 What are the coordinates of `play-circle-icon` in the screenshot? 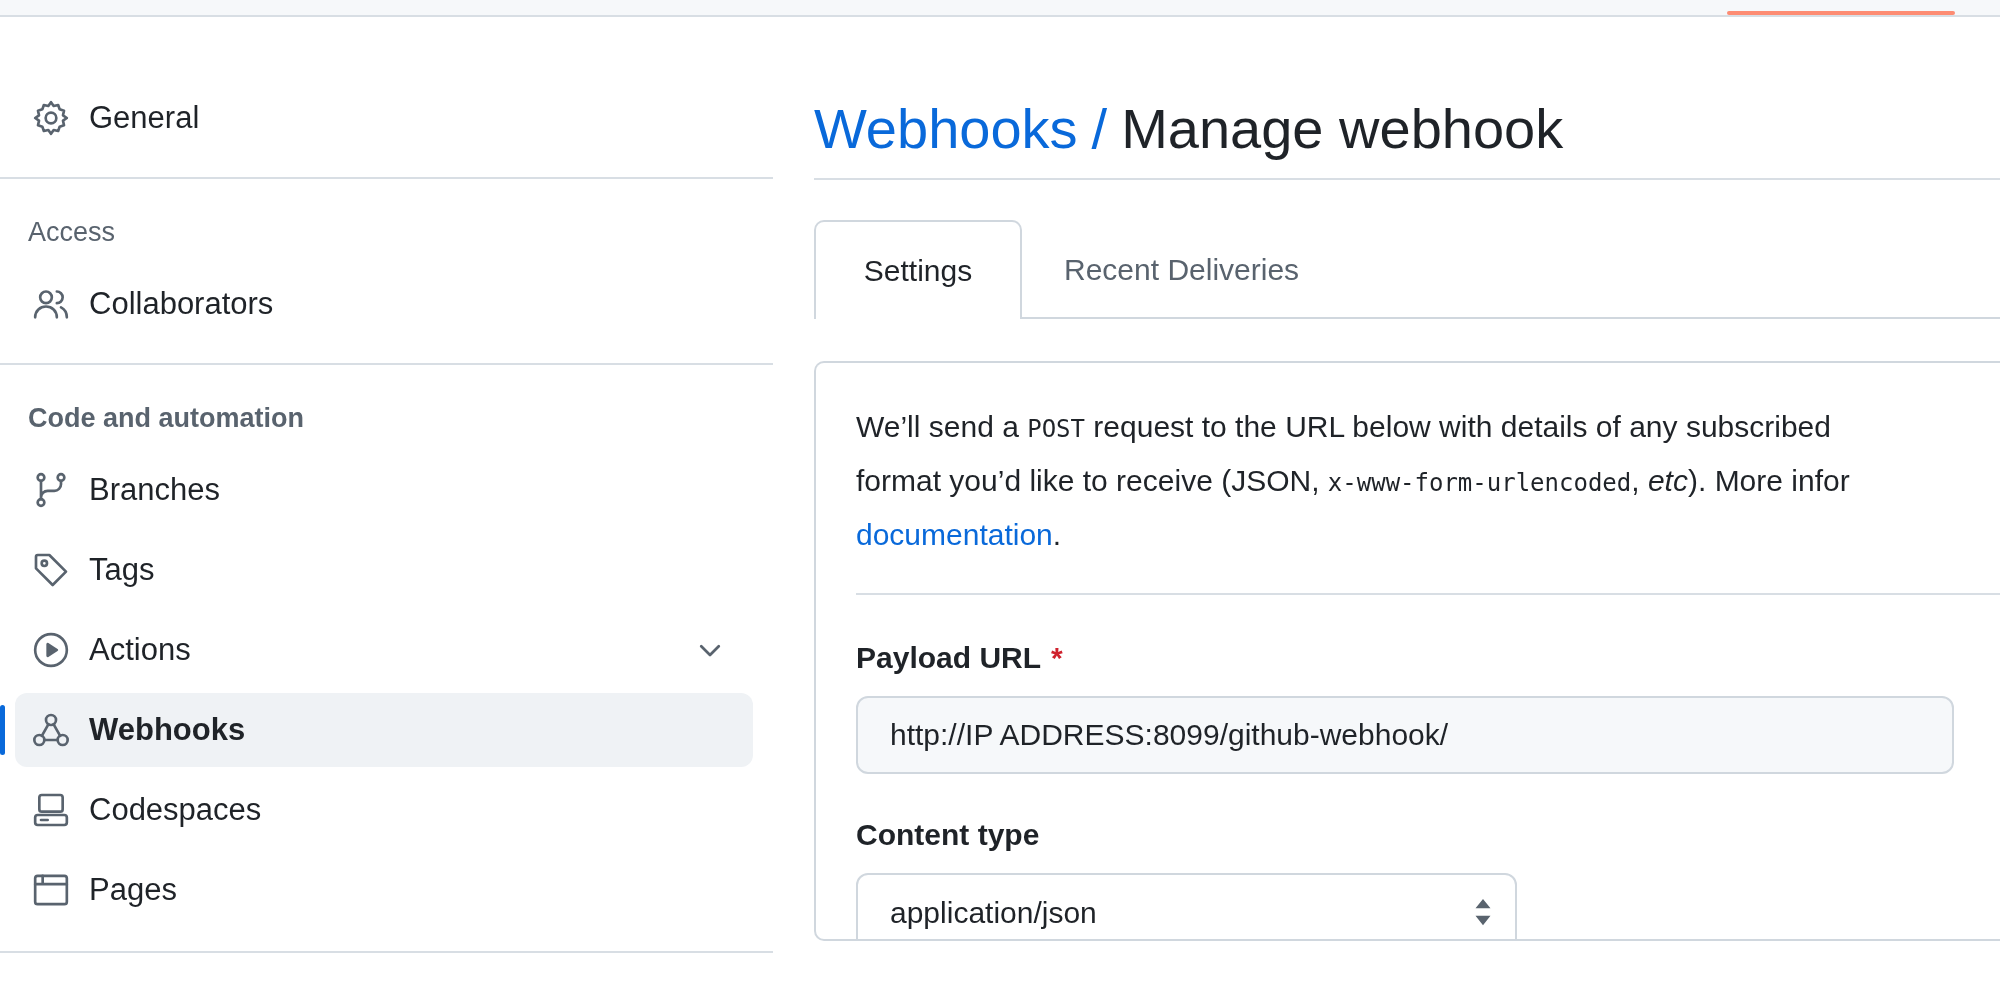 It's located at (51, 650).